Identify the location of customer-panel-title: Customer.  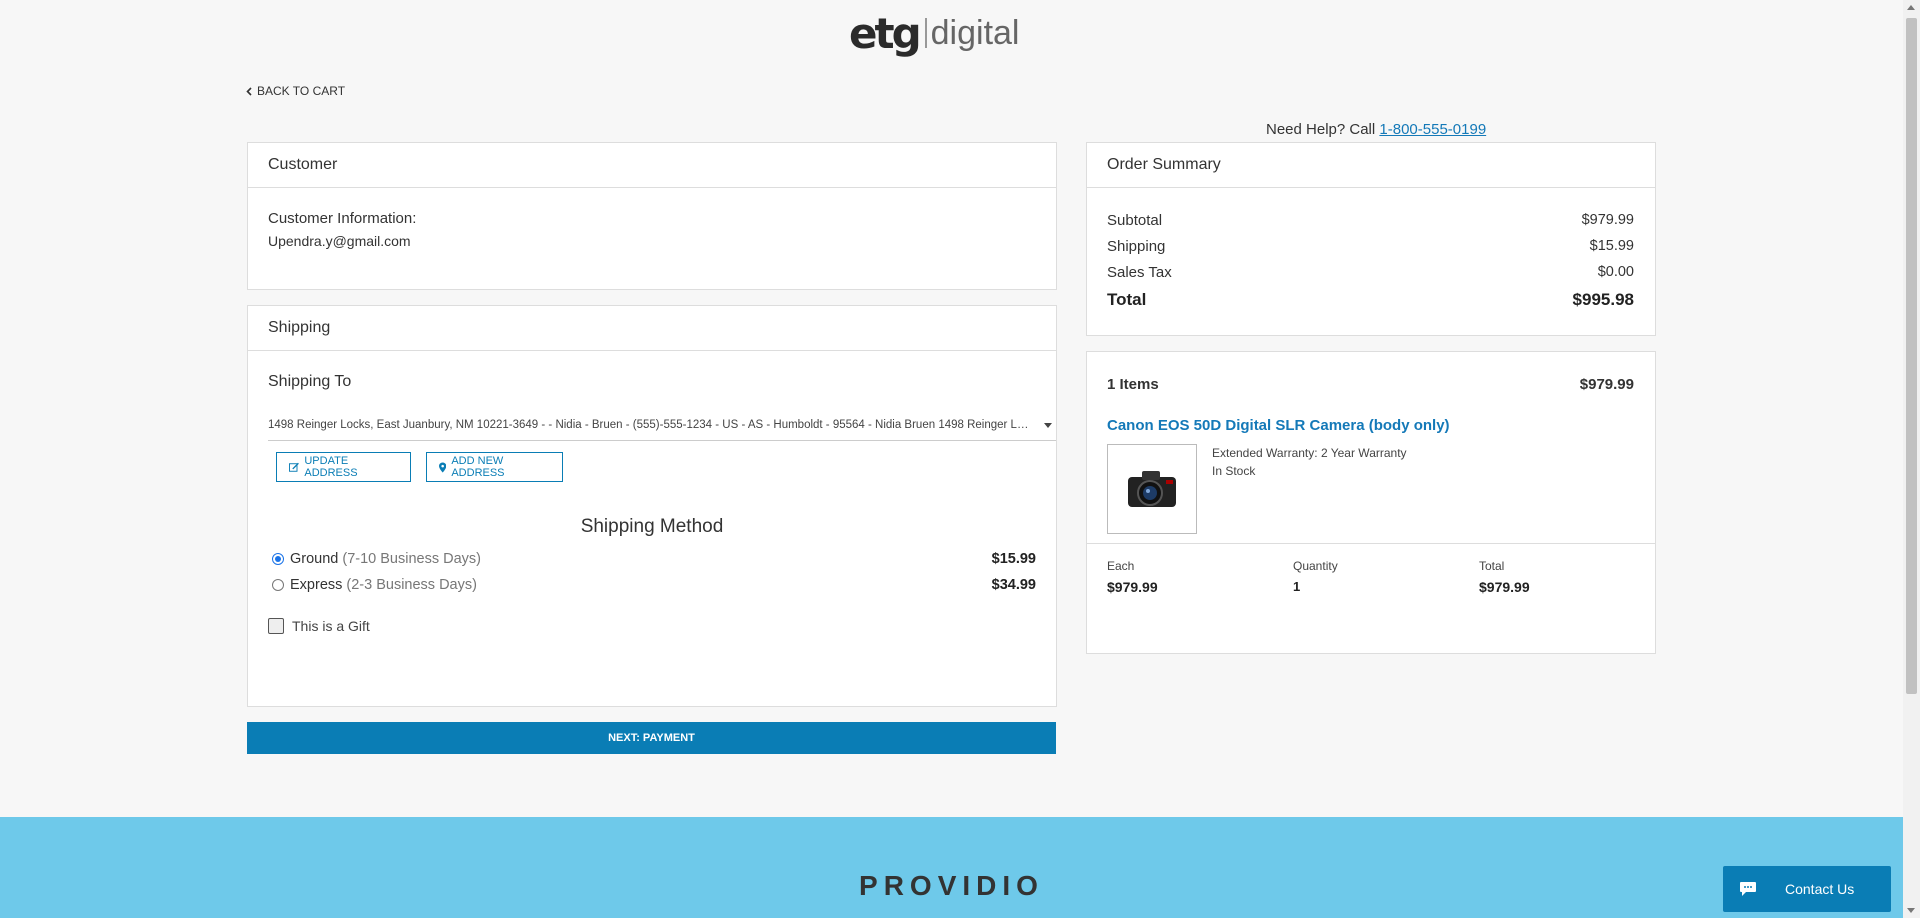
(652, 165).